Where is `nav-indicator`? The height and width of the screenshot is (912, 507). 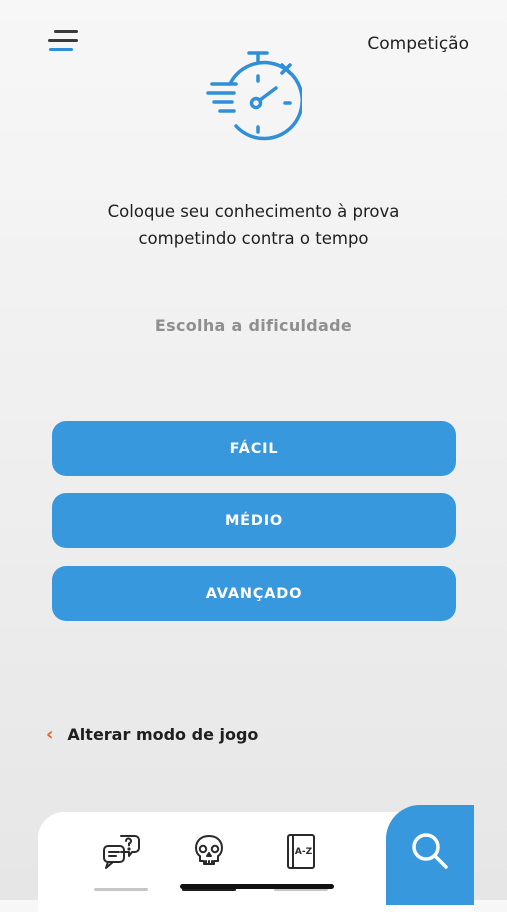
nav-indicator is located at coordinates (121, 889).